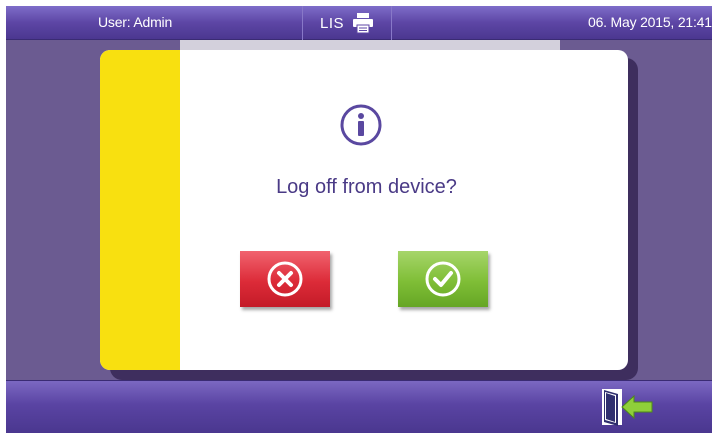 This screenshot has width=712, height=433. I want to click on cancel-button, so click(285, 279).